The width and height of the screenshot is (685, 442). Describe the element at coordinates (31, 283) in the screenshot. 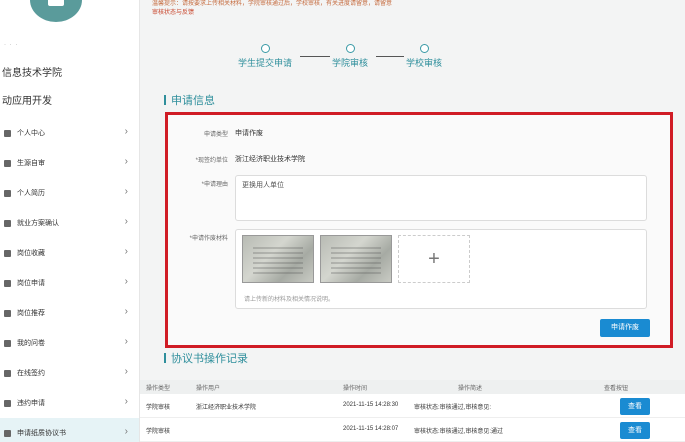

I see `sidebar-item-label: 岗位申请` at that location.